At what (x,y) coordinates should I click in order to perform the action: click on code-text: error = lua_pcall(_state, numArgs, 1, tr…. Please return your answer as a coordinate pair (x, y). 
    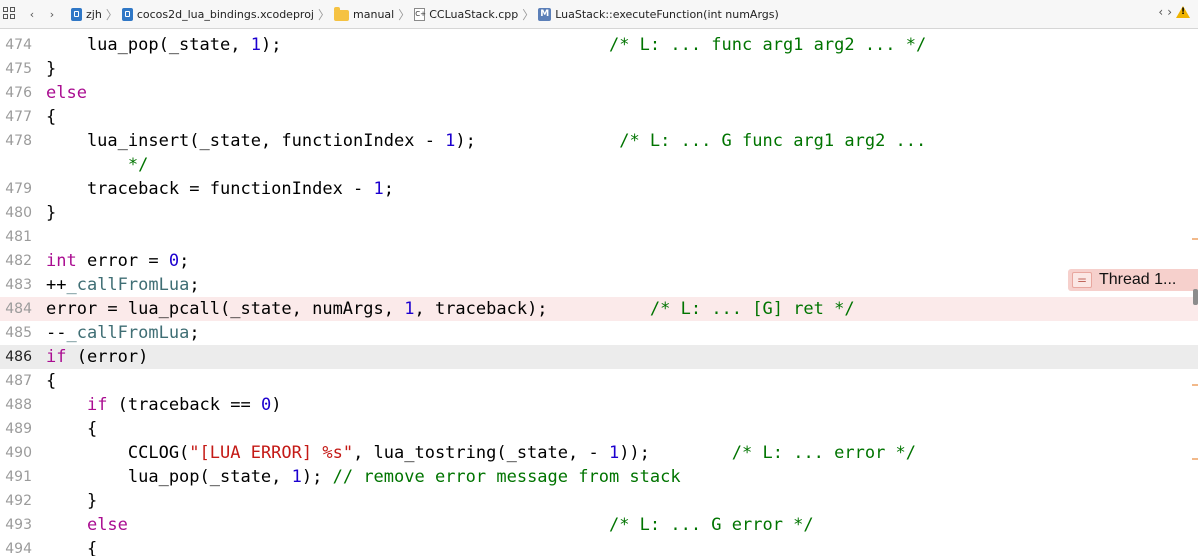
    Looking at the image, I should click on (450, 309).